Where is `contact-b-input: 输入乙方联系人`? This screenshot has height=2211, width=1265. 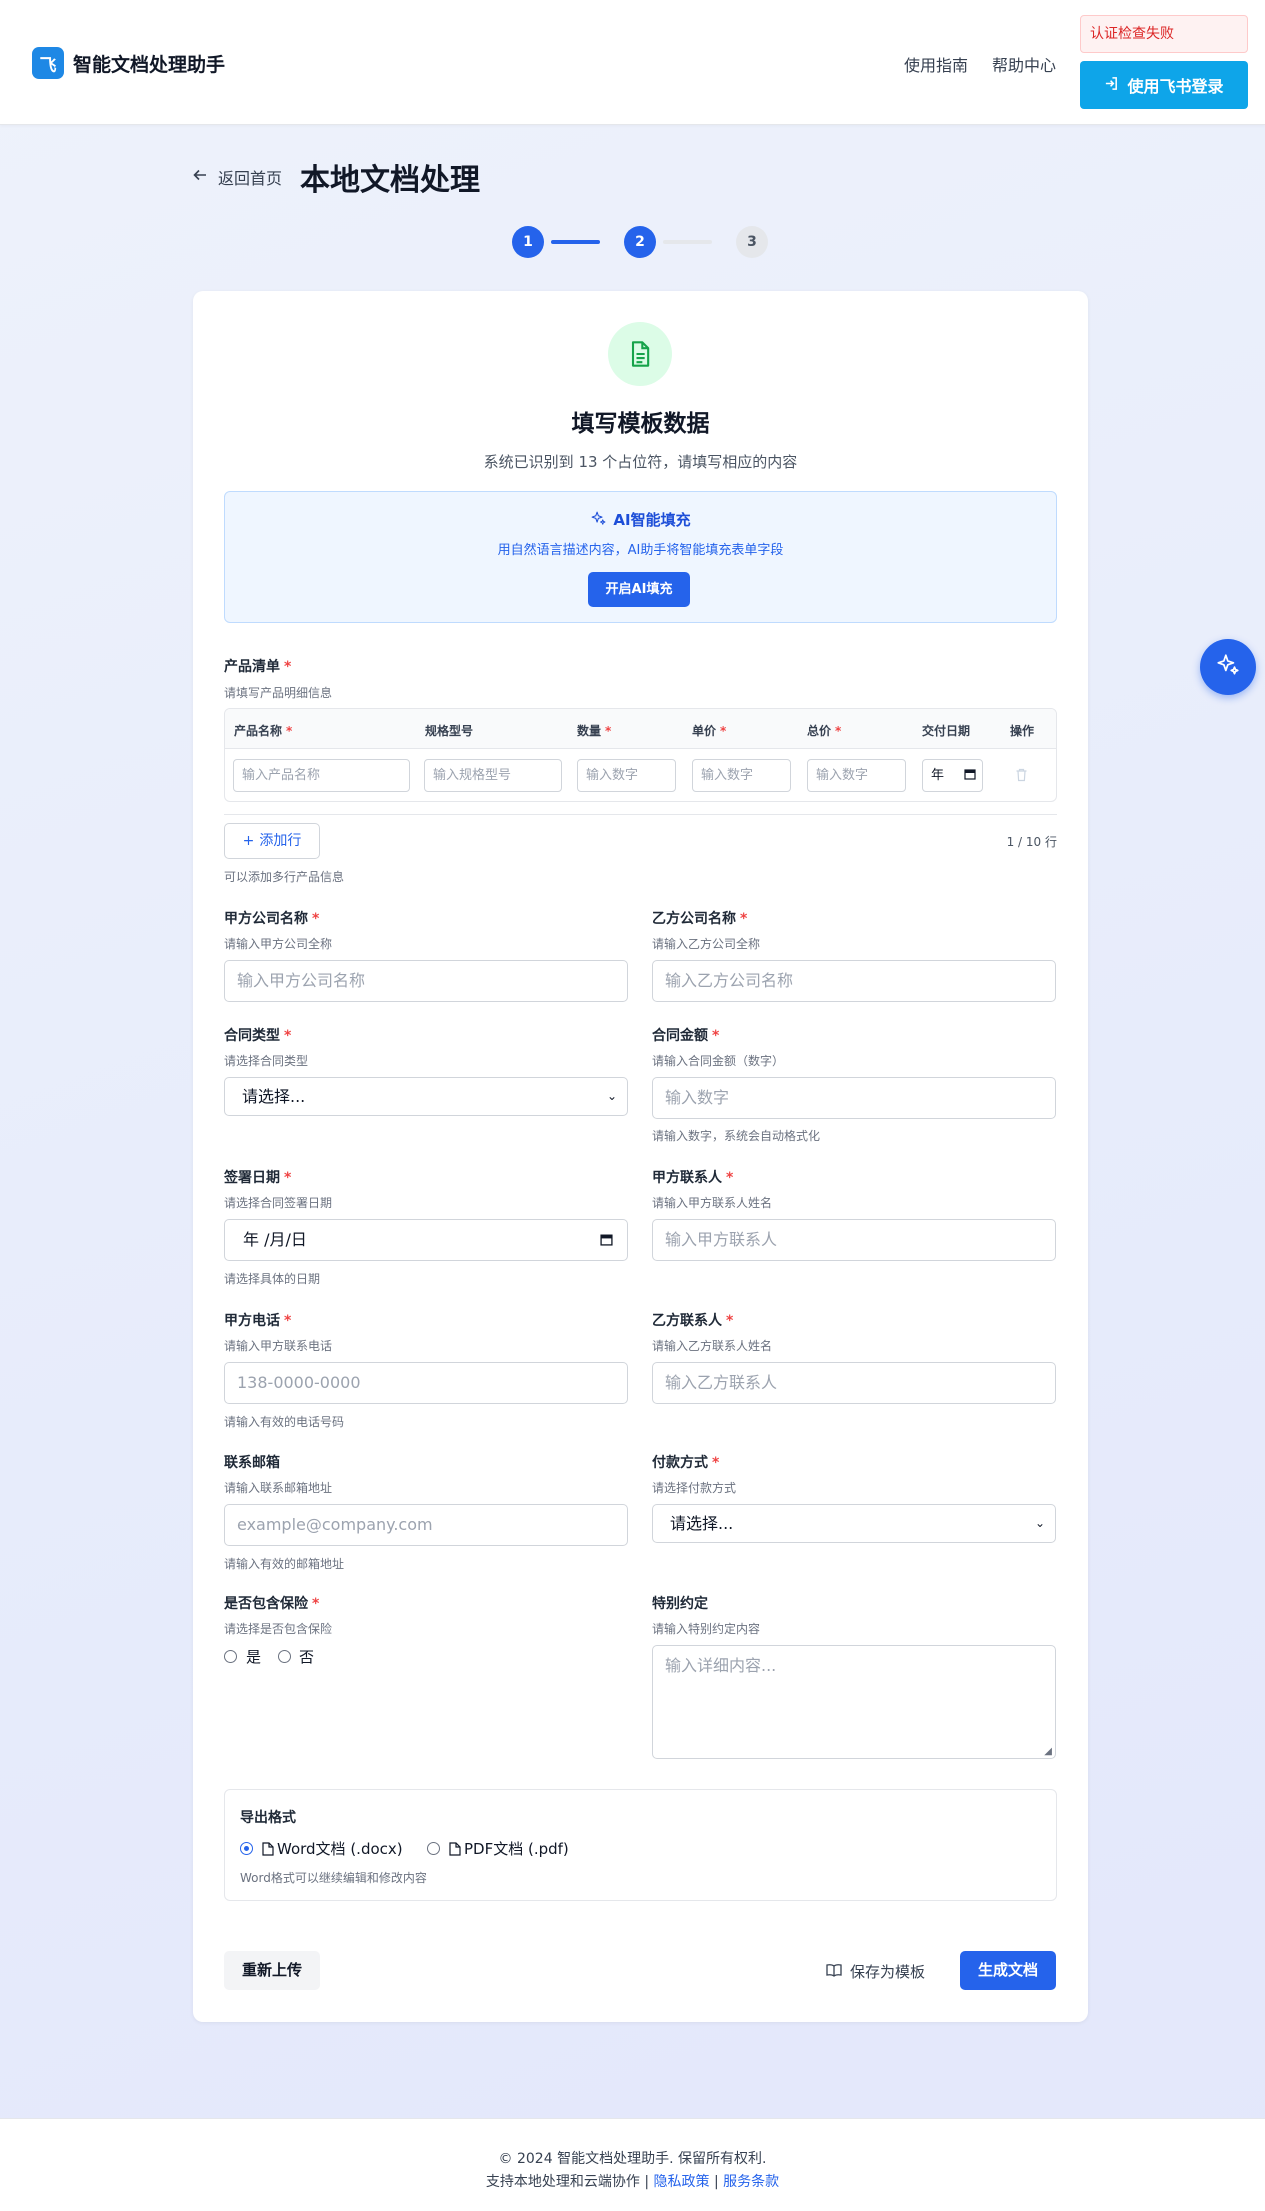
contact-b-input: 输入乙方联系人 is located at coordinates (854, 1383).